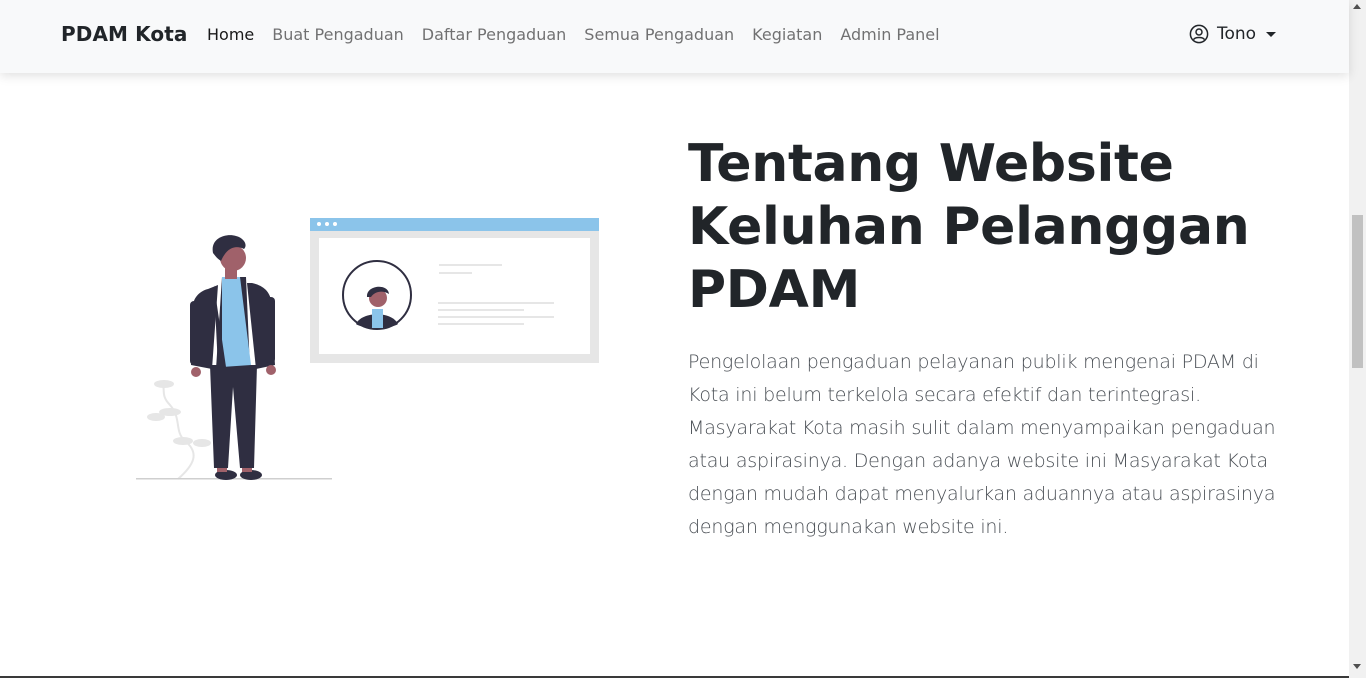  I want to click on nav-link-daftar-pengaduan: Daftar Pengaduan, so click(494, 34).